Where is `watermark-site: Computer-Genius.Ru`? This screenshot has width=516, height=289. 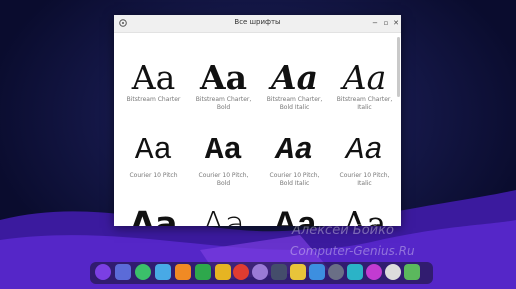
watermark-site: Computer-Genius.Ru is located at coordinates (352, 251).